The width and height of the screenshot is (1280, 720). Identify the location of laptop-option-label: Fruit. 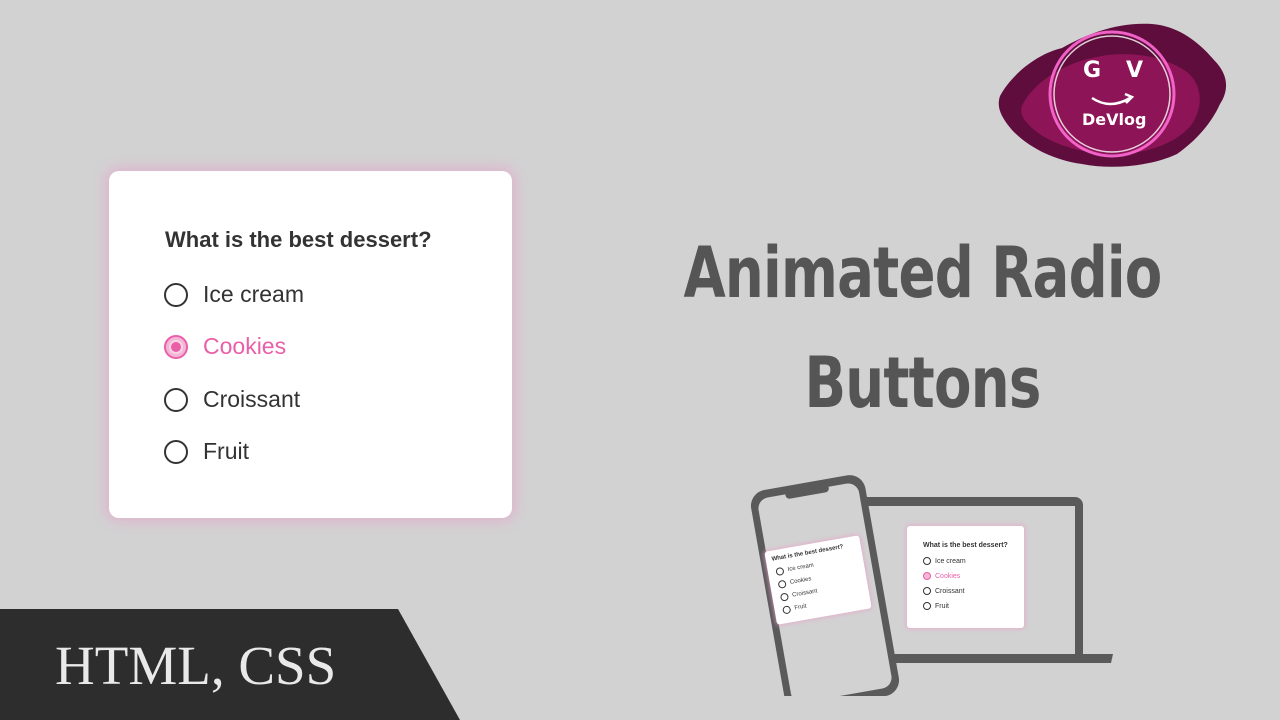
(942, 606).